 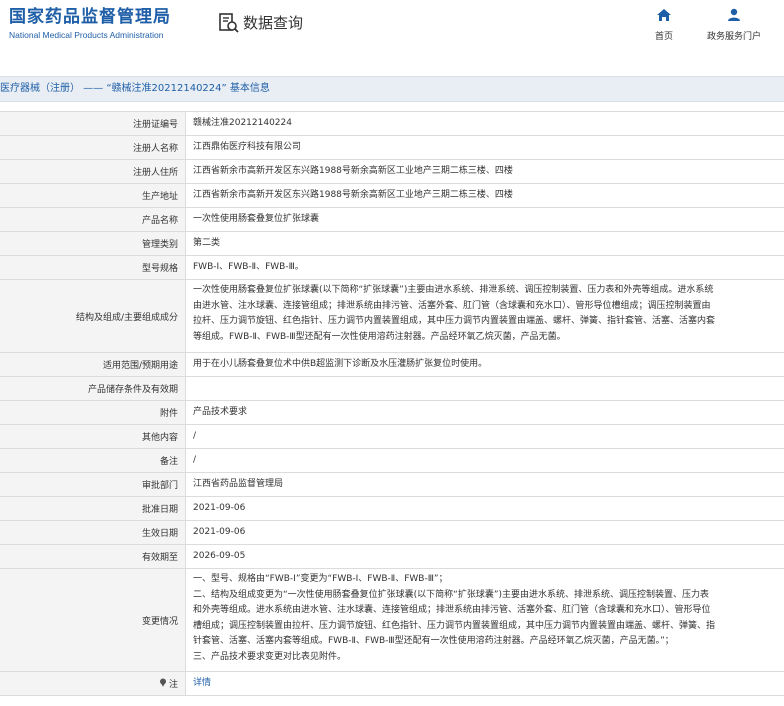 I want to click on data-query-title: 数据查询, so click(x=260, y=23).